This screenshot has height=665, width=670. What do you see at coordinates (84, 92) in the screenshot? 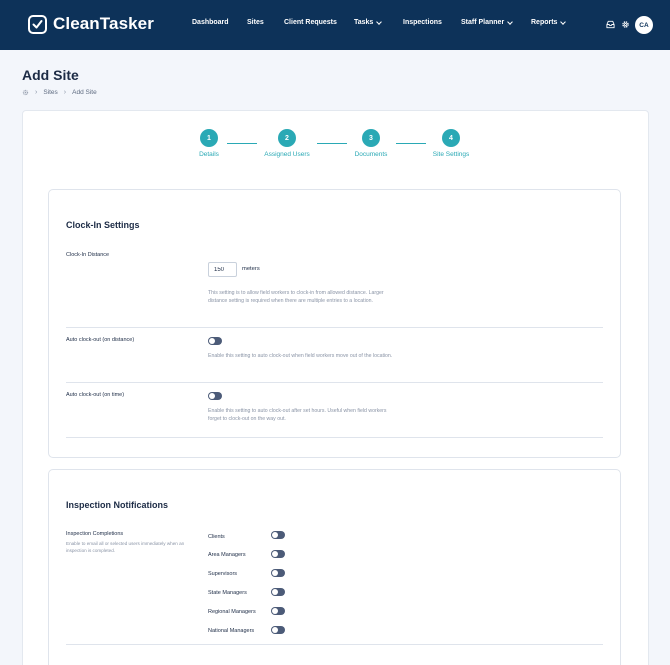
I see `breadcrumb-add-site: Add Site` at bounding box center [84, 92].